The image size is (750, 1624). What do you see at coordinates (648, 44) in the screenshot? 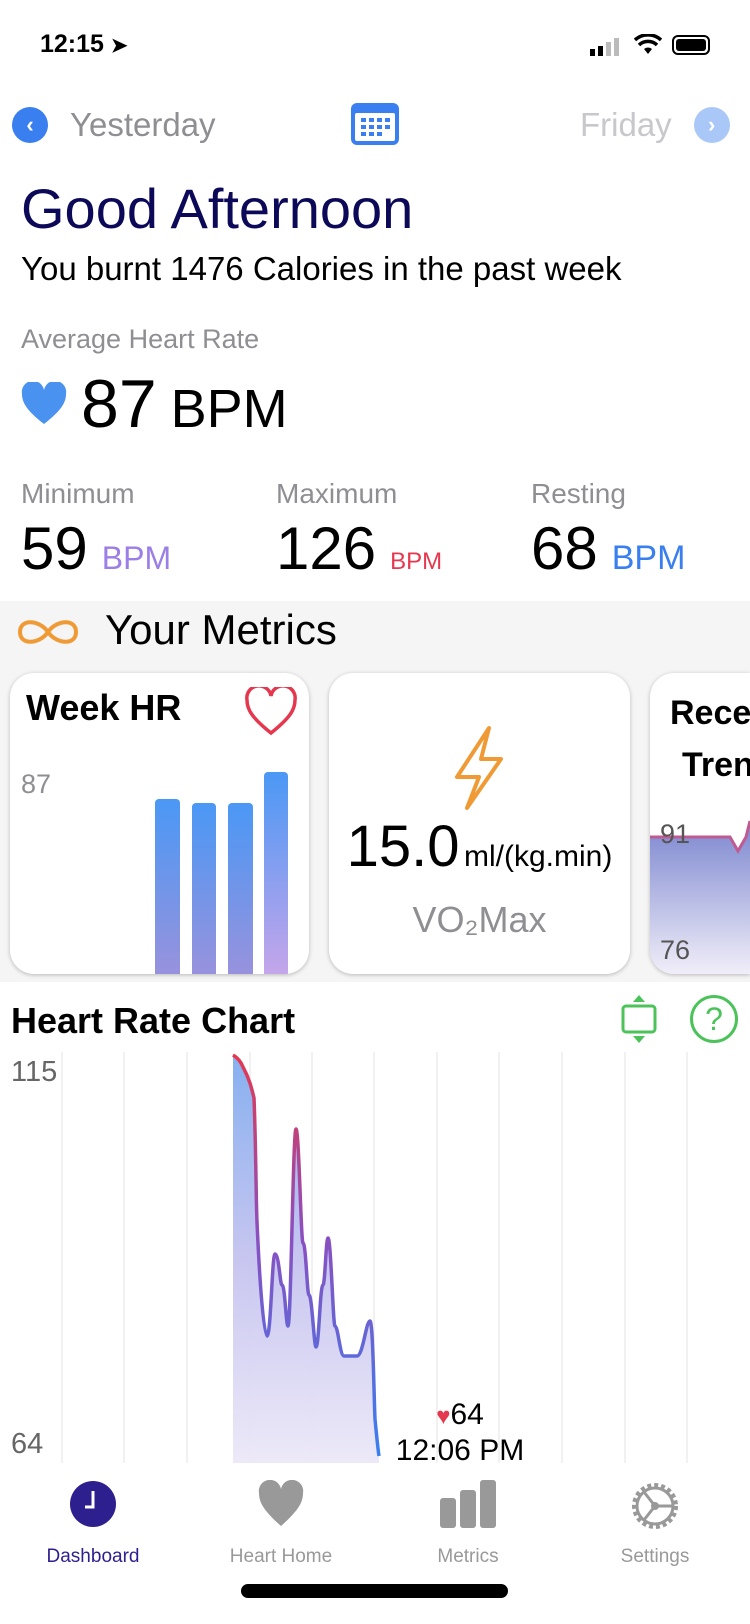
I see `wifi-icon` at bounding box center [648, 44].